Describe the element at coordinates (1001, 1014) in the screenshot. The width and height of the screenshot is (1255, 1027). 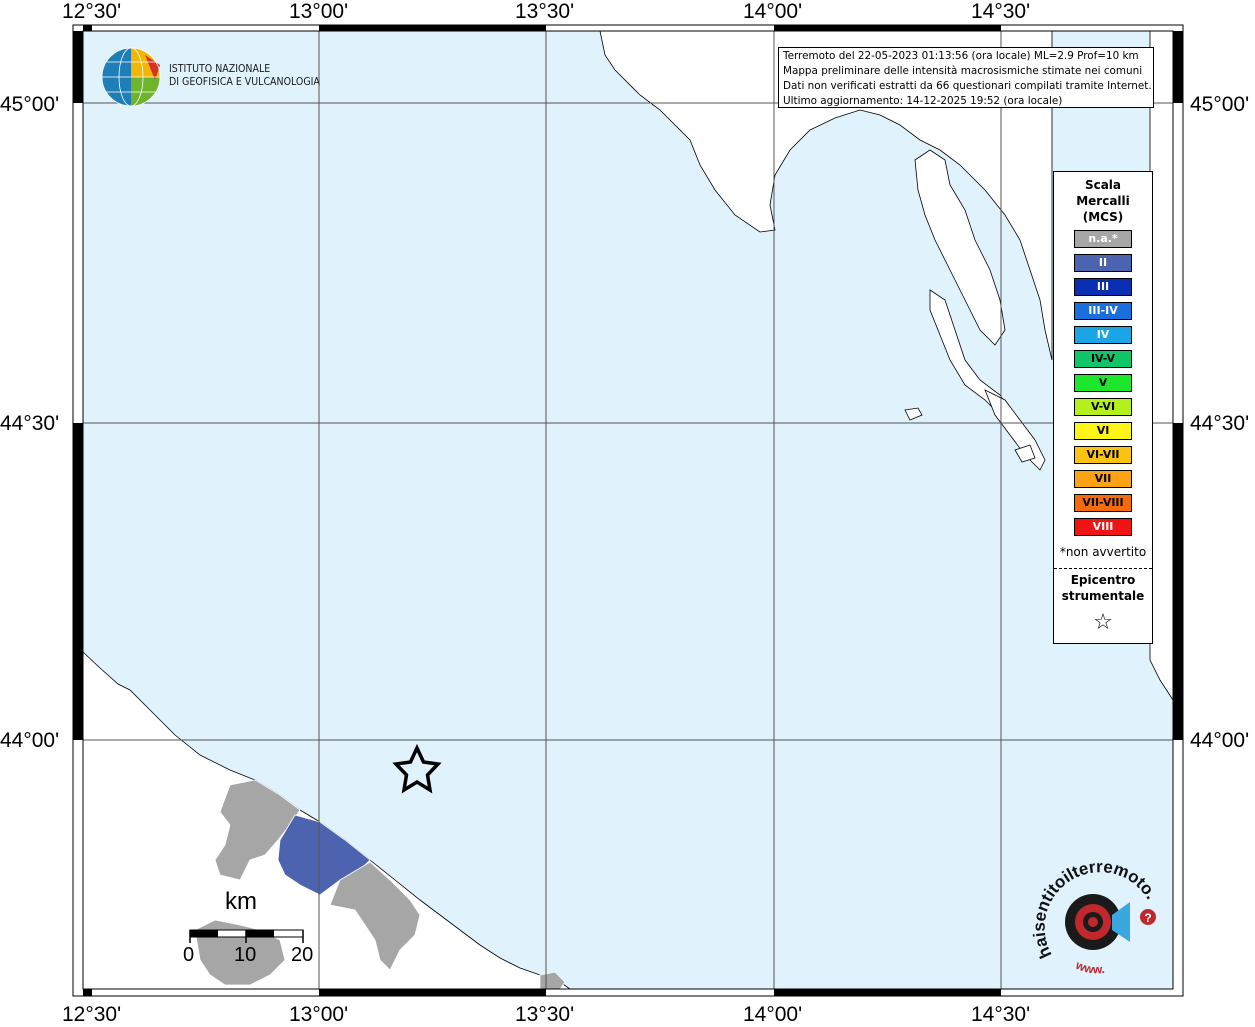
I see `lon-label-bottom-5: 14°30'` at that location.